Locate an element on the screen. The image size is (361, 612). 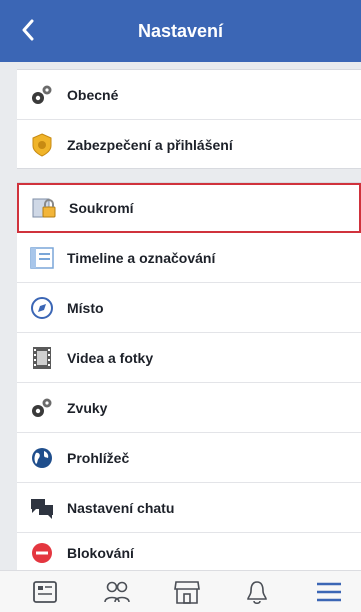
settings-item-label: Zvuky is located at coordinates (87, 407).